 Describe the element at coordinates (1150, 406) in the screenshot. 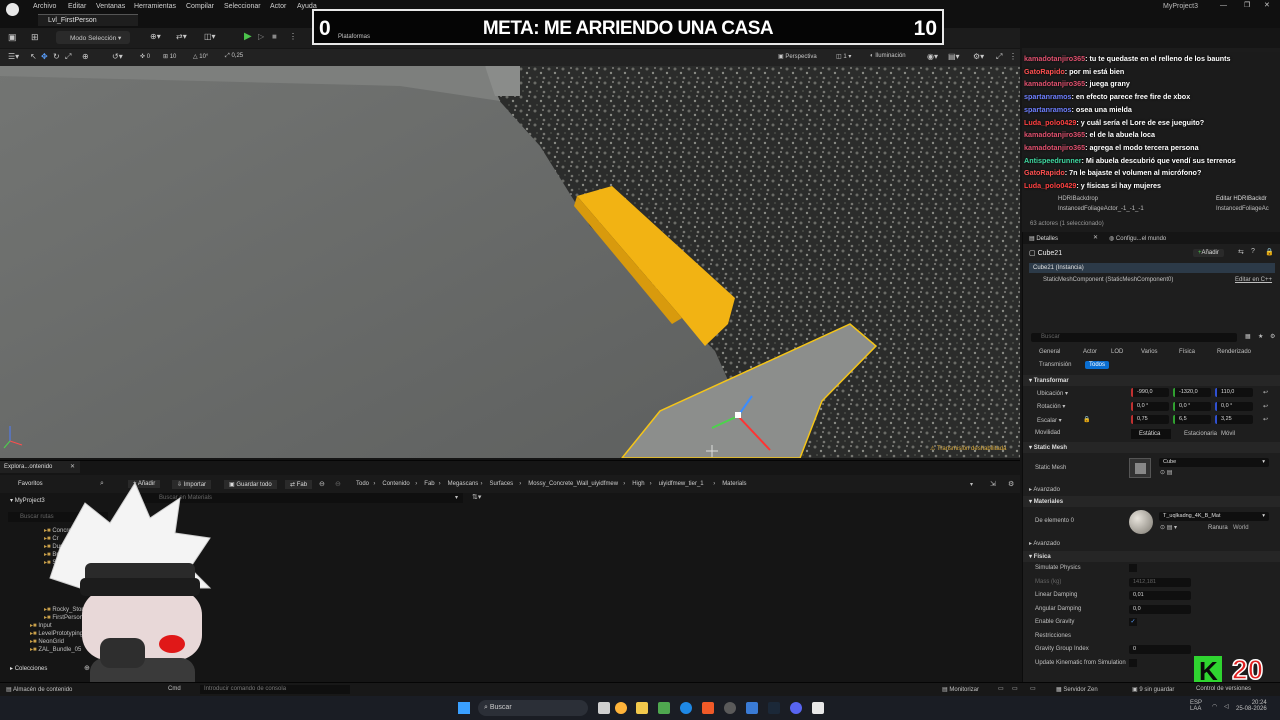

I see `rot-field-x: 0,0 °` at that location.